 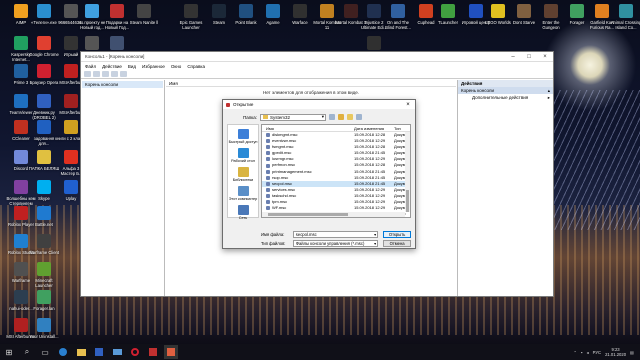 I want to click on filetype-label: Тип файлов:, so click(x=273, y=243).